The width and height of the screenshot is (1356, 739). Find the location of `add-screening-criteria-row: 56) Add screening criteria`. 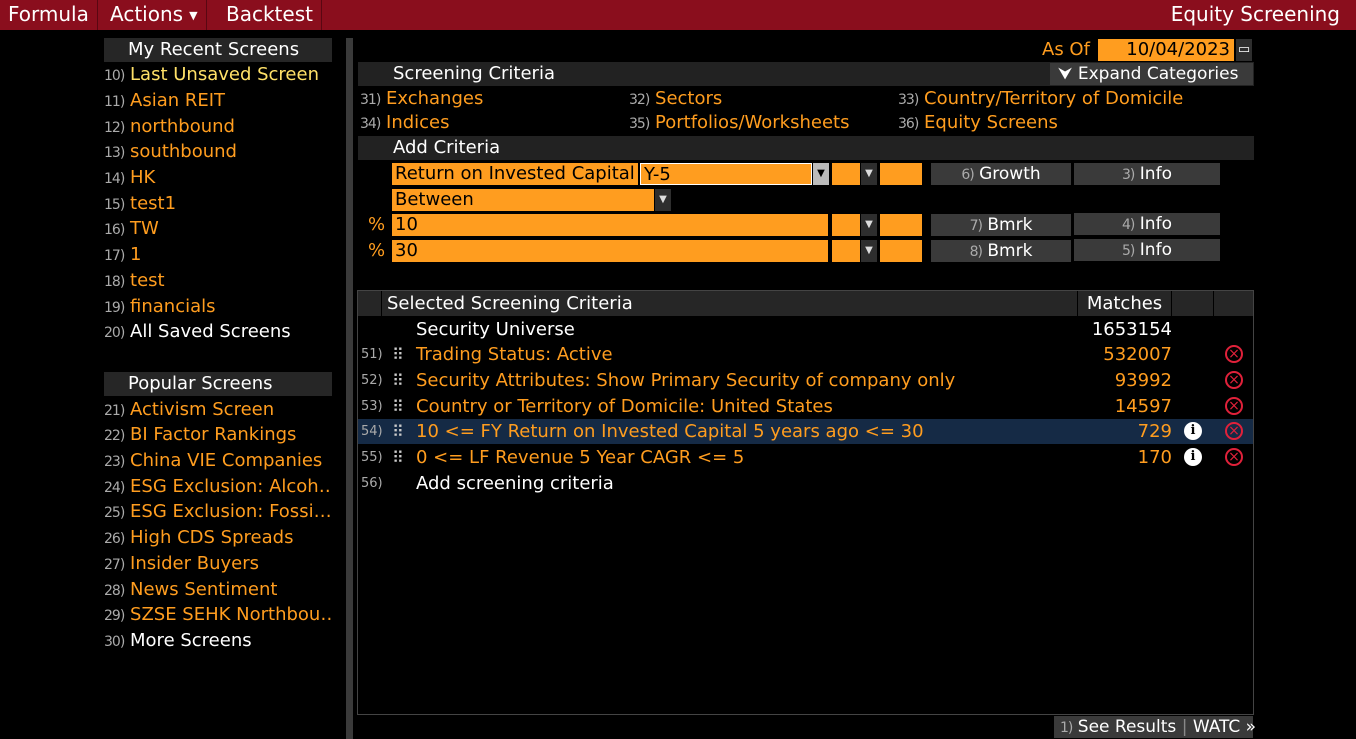

add-screening-criteria-row: 56) Add screening criteria is located at coordinates (805, 483).